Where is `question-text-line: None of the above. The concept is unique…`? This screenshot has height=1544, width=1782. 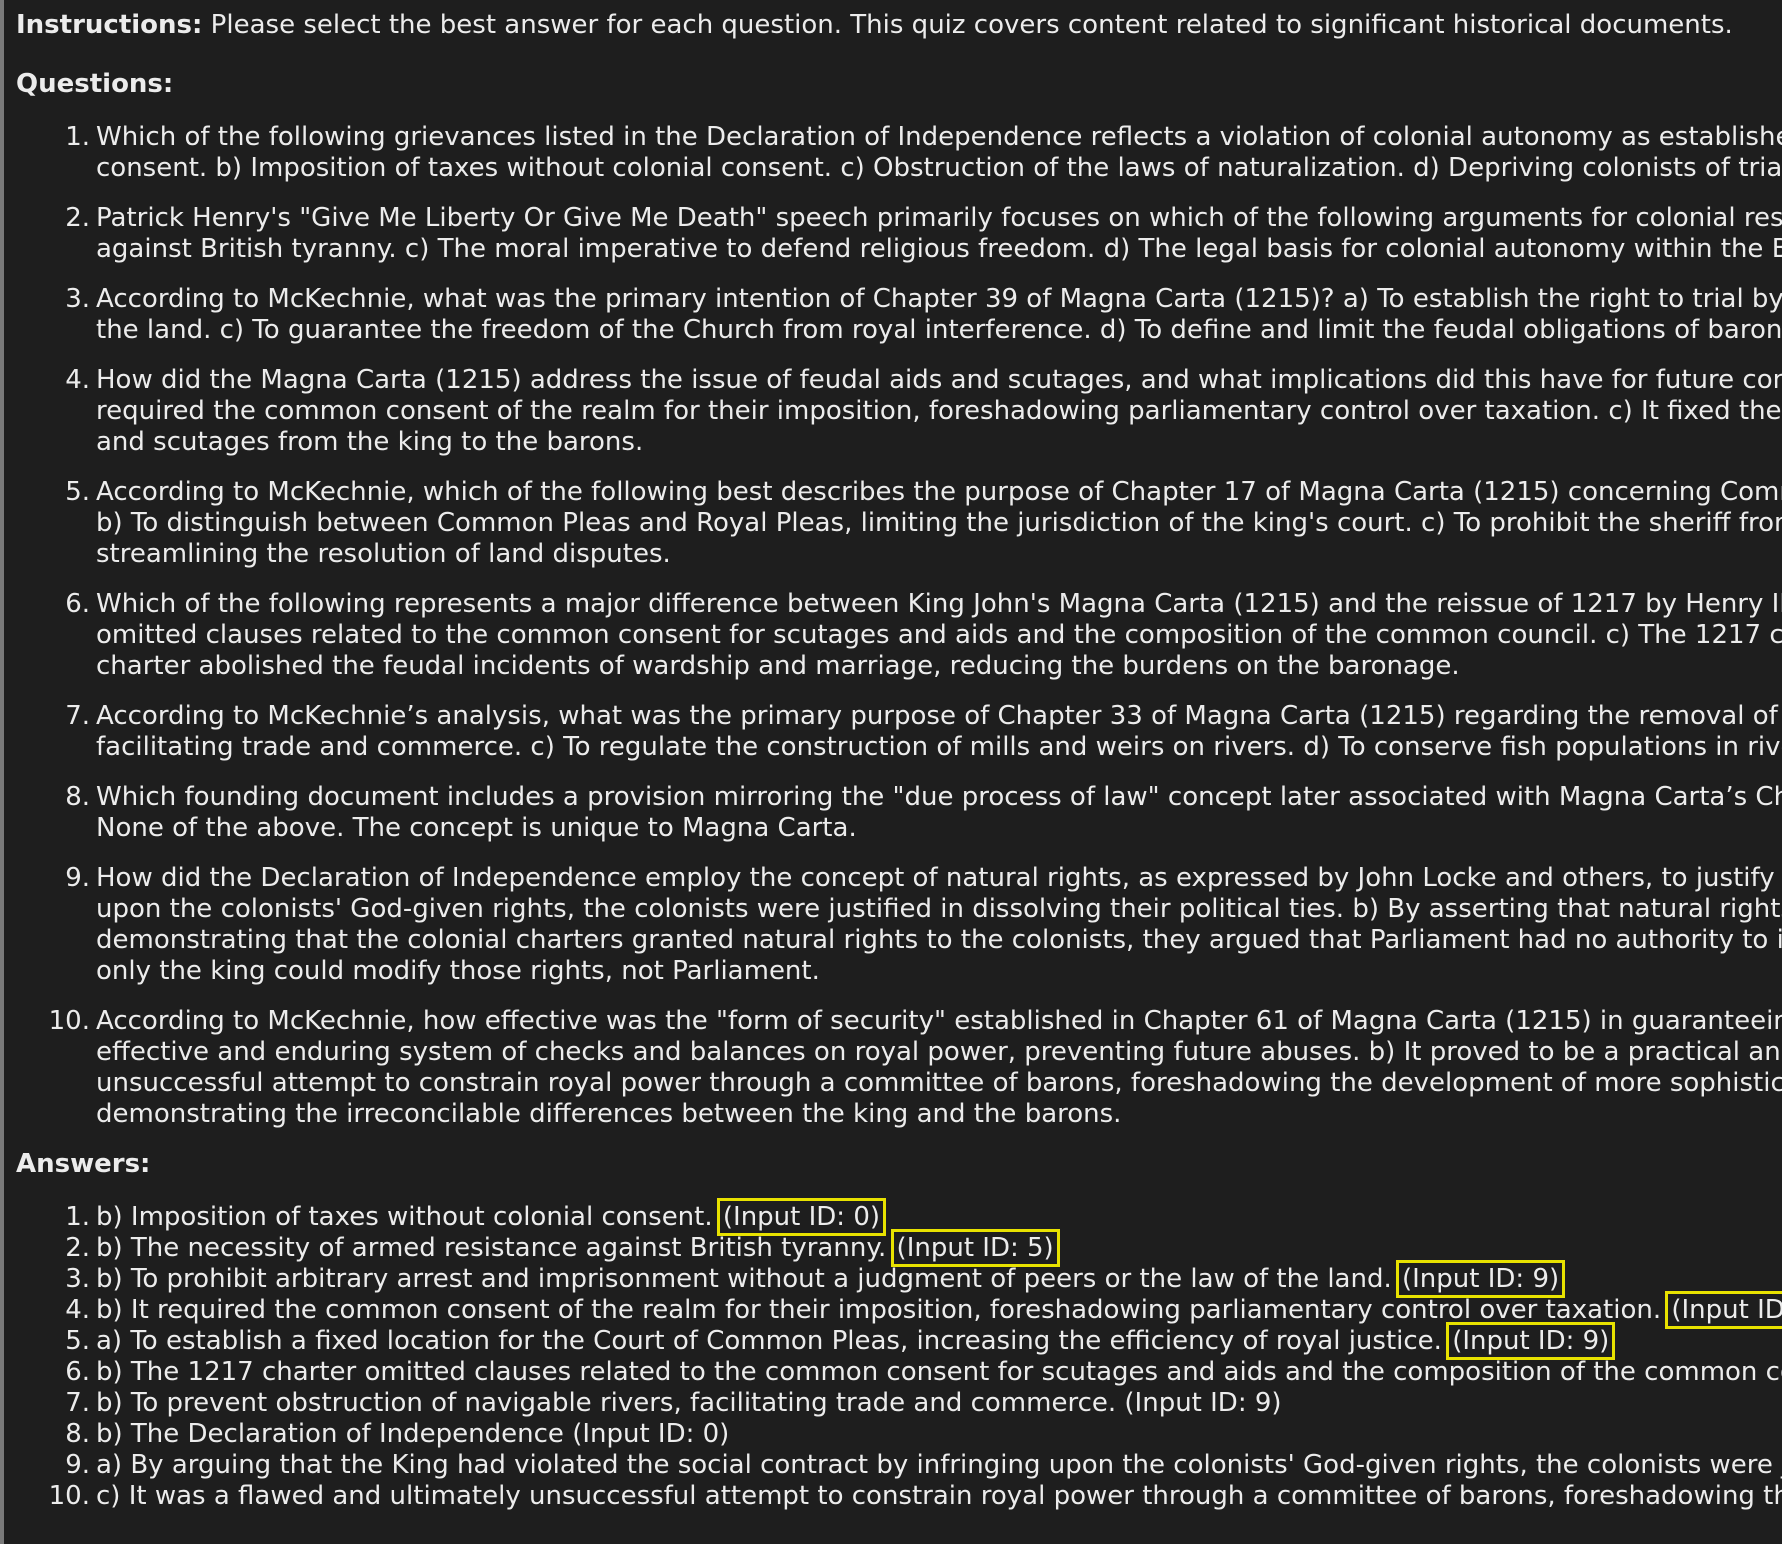
question-text-line: None of the above. The concept is unique… is located at coordinates (476, 828).